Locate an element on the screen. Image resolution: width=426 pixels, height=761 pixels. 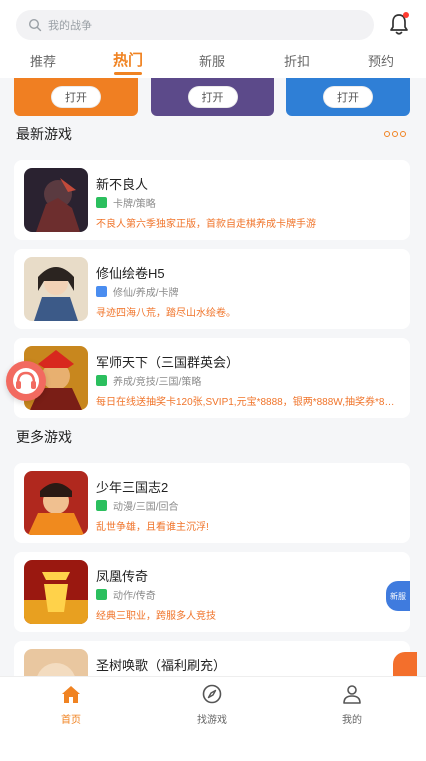
game-tags: 动作/传奇 is located at coordinates (126, 594).